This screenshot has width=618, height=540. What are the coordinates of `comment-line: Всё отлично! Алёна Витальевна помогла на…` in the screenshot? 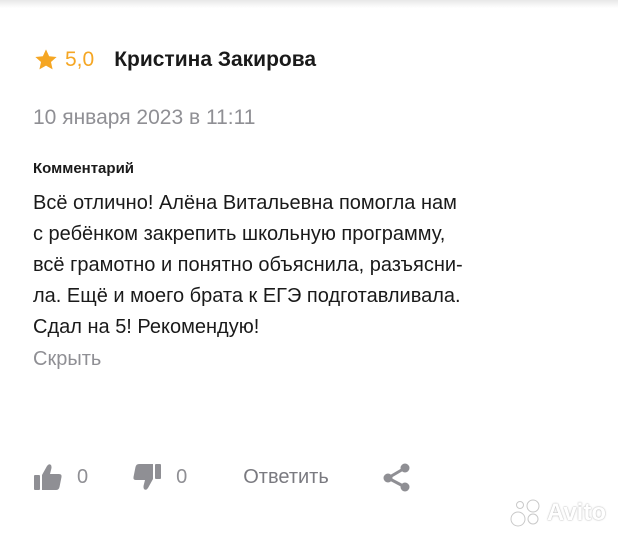 It's located at (245, 203).